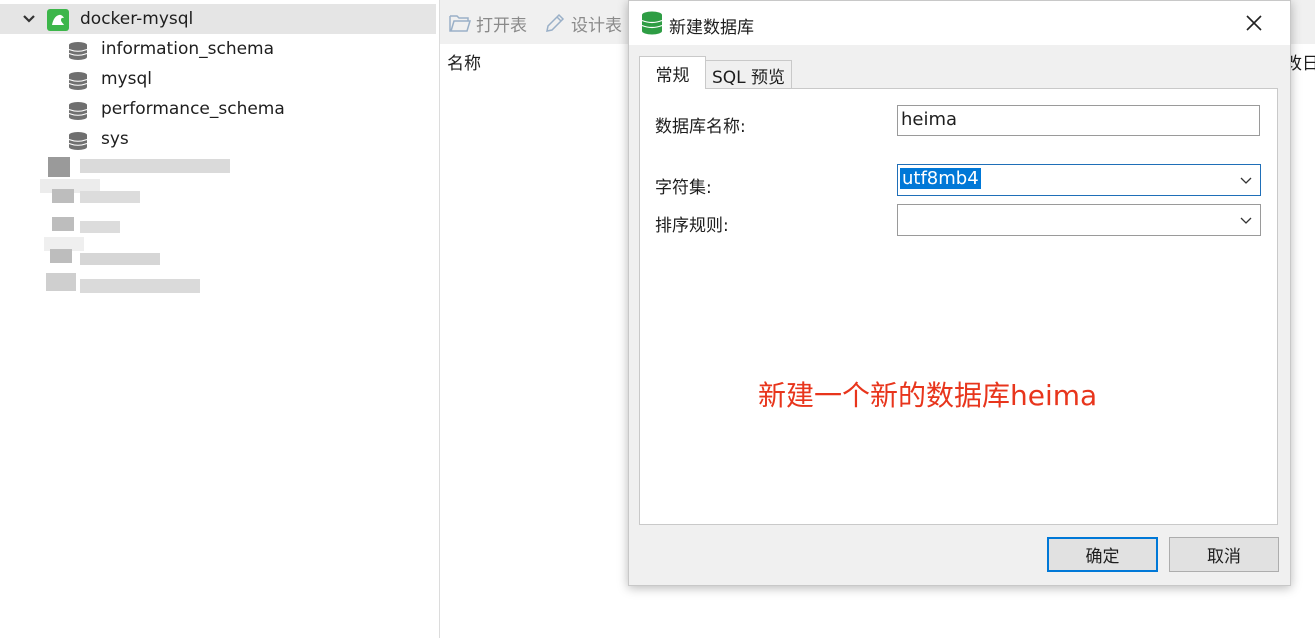  I want to click on open-table-button: 打开表, so click(487, 23).